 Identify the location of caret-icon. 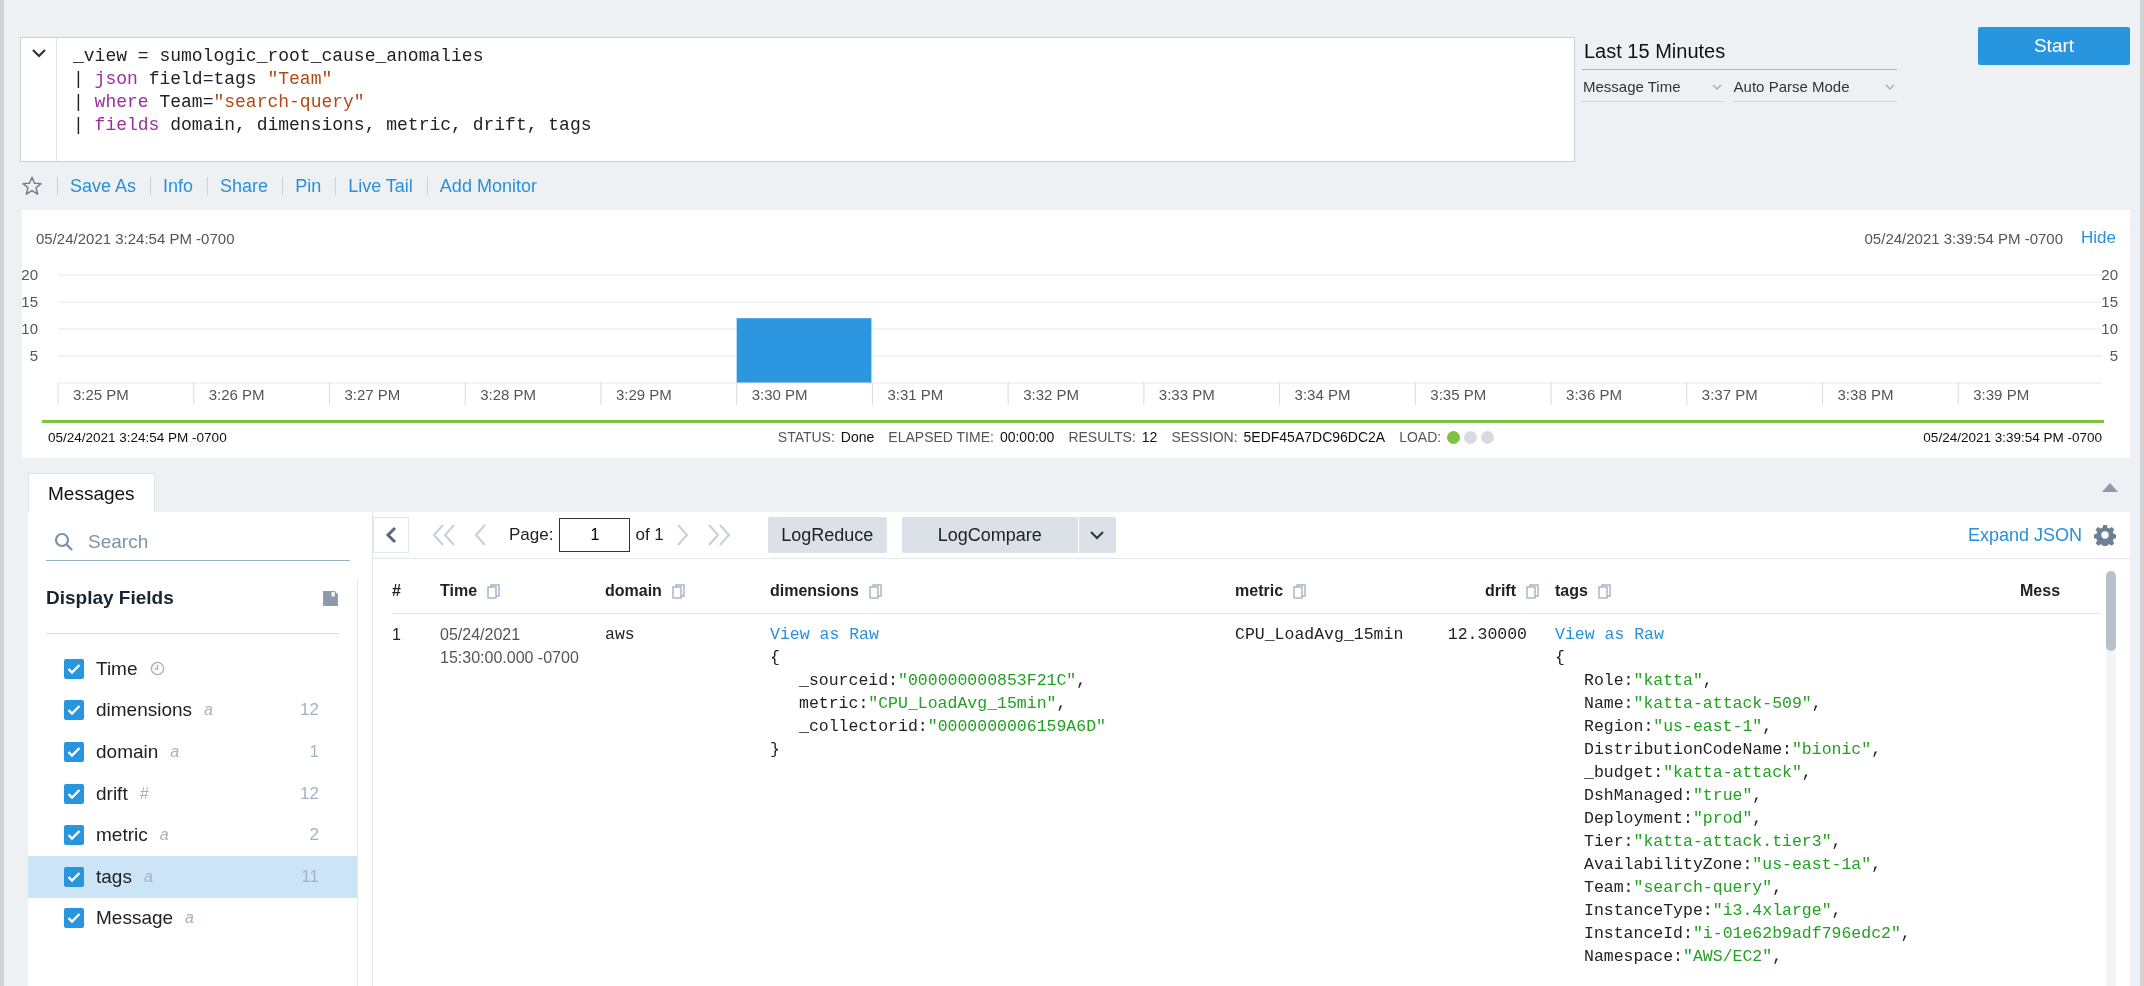
(1097, 535).